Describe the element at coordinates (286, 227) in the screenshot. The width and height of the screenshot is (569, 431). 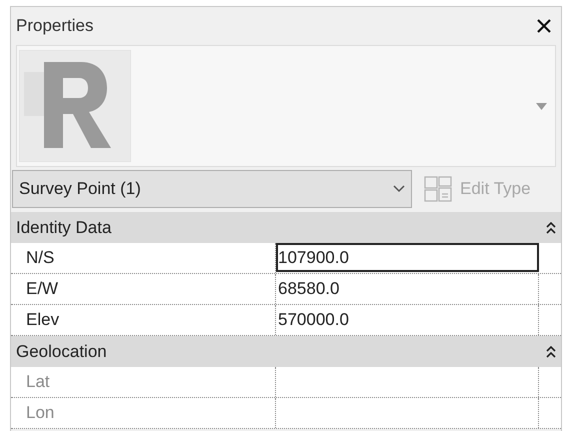
I see `section-header: Identity Data` at that location.